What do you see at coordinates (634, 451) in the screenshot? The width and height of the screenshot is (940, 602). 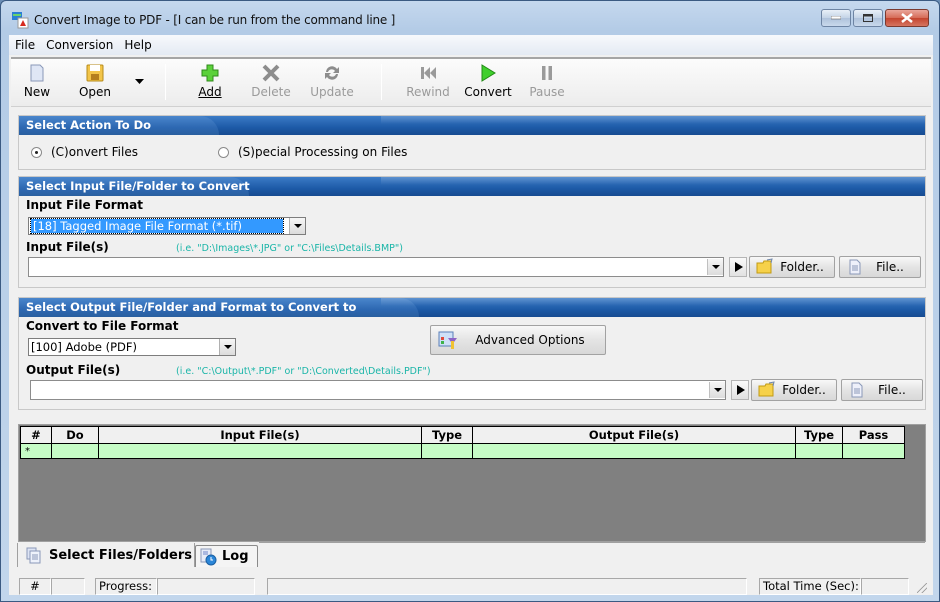 I see `cell-output-file` at bounding box center [634, 451].